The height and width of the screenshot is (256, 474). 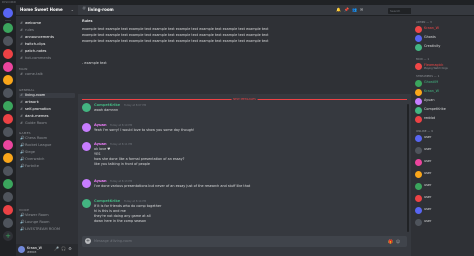 I want to click on speaker-icon: 🔊, so click(x=22, y=222).